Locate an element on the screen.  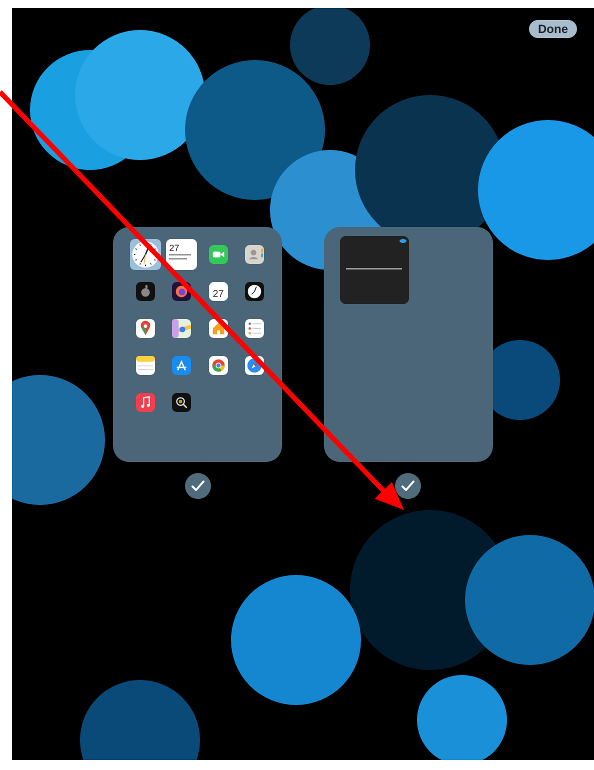
calendar-date: 27 is located at coordinates (174, 248).